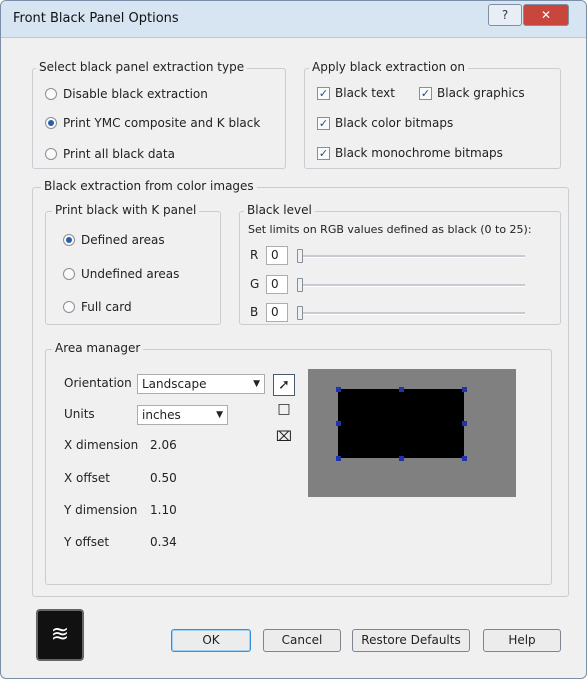  I want to click on channel-r-slider-track, so click(411, 256).